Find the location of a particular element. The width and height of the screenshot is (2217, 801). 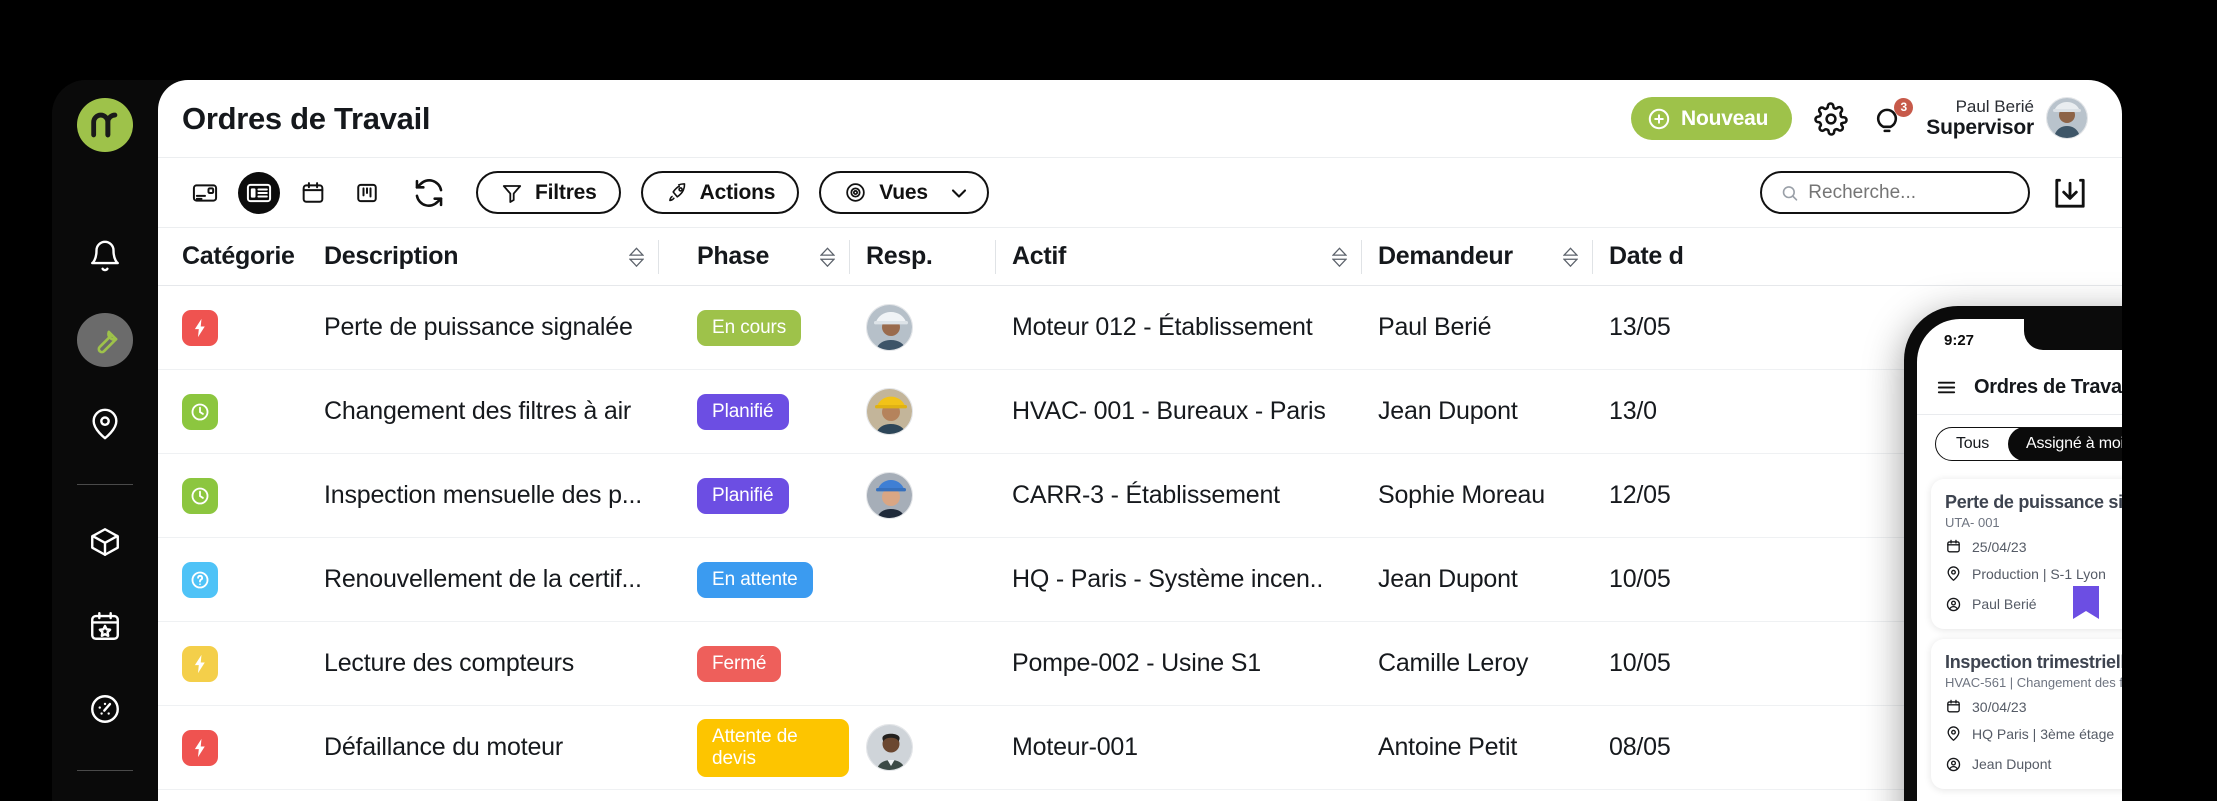

worker-blue-helmet-avatar is located at coordinates (889, 495).